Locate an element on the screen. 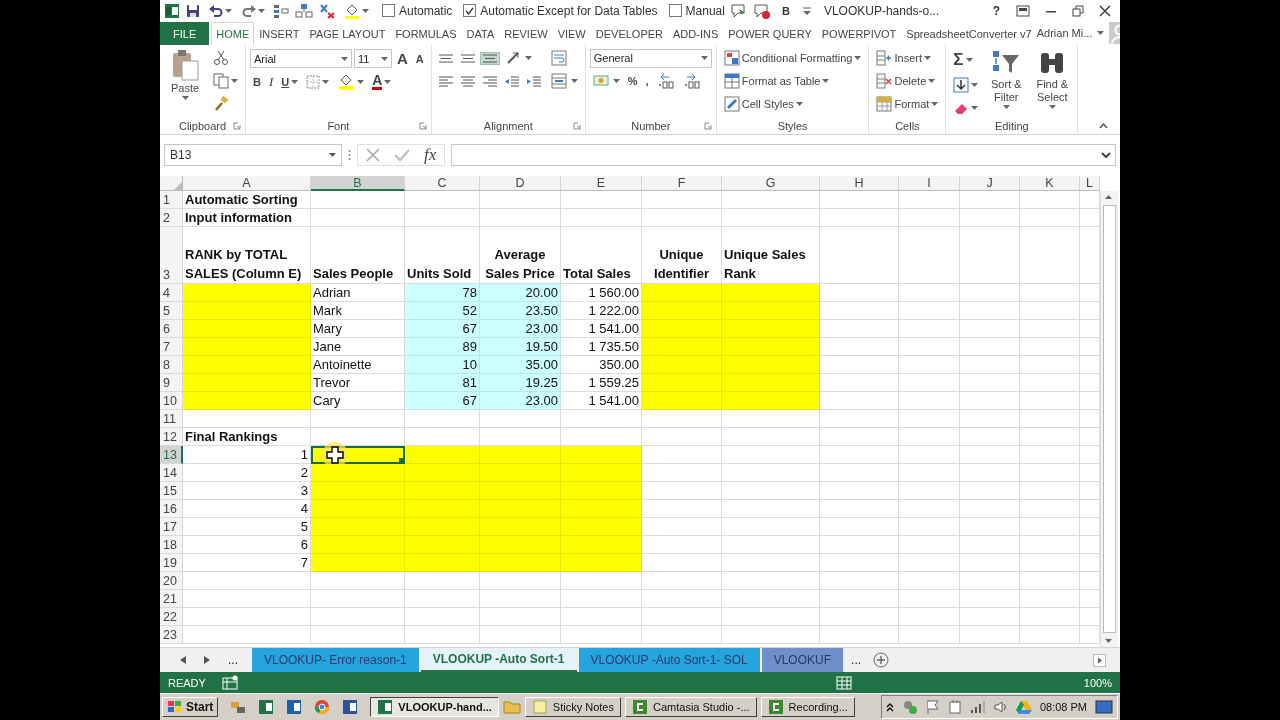  italic-button: I is located at coordinates (271, 82).